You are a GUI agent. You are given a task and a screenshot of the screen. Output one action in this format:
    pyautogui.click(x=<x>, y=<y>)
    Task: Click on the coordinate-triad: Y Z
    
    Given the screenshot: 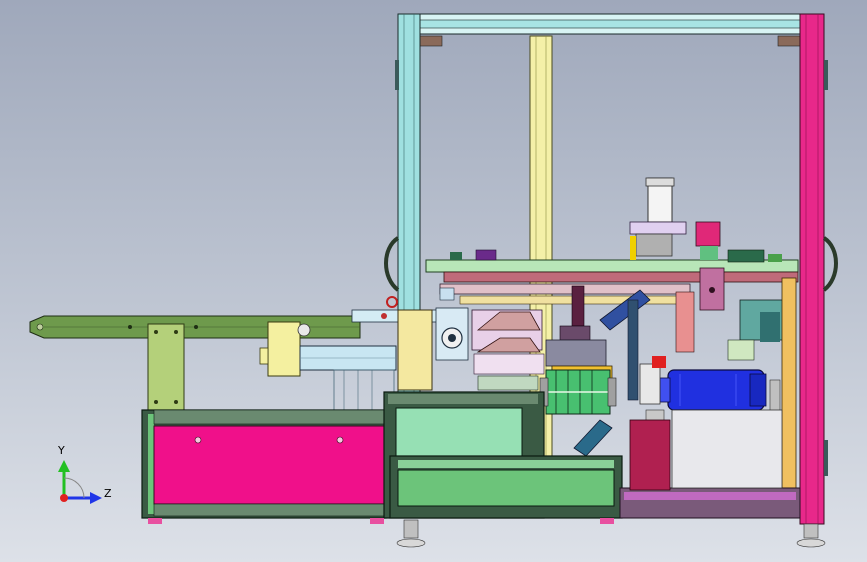 What is the action you would take?
    pyautogui.click(x=84, y=474)
    